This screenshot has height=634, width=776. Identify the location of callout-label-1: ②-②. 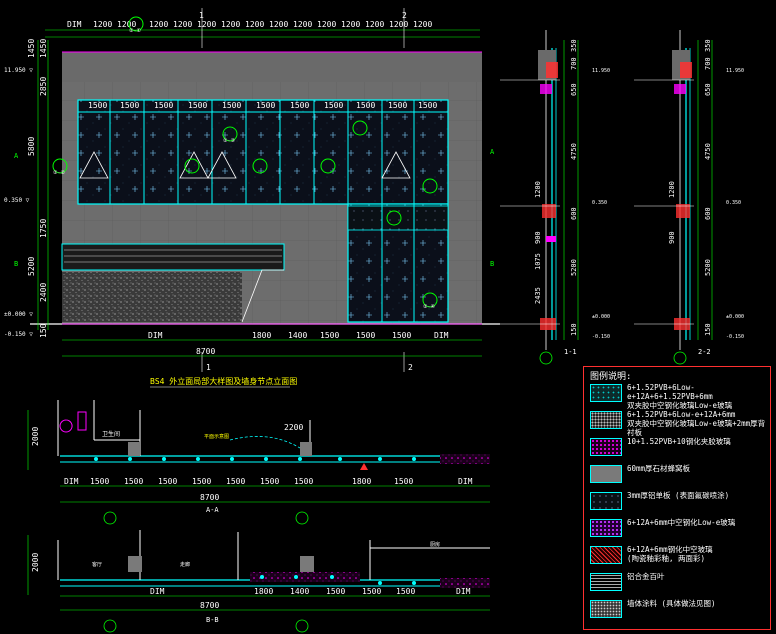
(59, 173).